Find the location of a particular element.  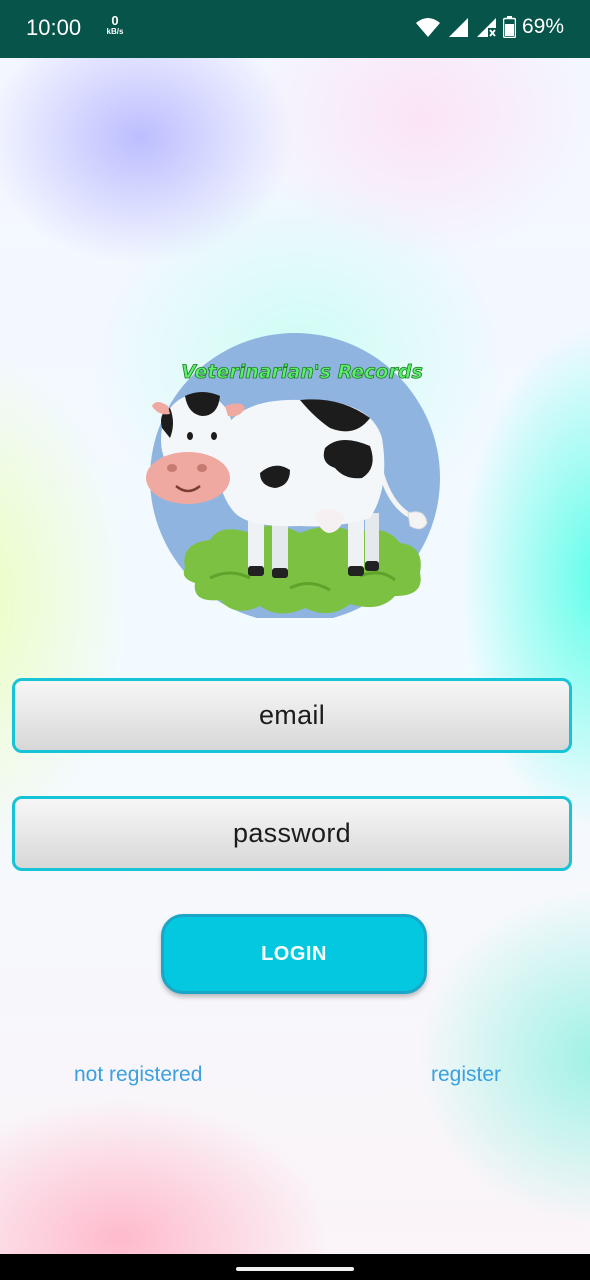

status-icons: 4 69% is located at coordinates (489, 27).